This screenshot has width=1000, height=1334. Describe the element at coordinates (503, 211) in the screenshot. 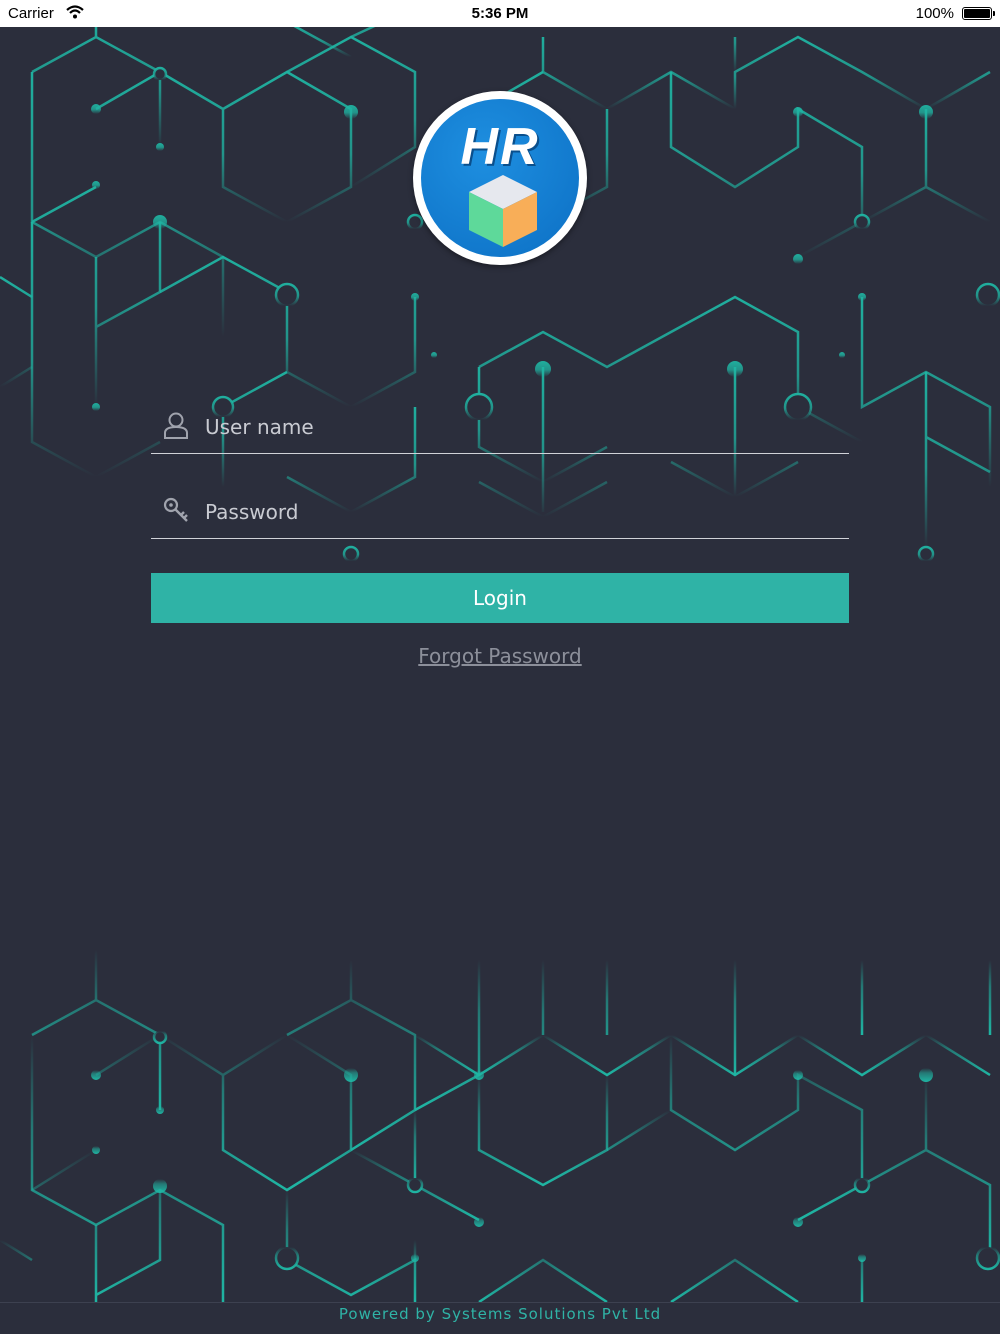

I see `cube-icon` at that location.